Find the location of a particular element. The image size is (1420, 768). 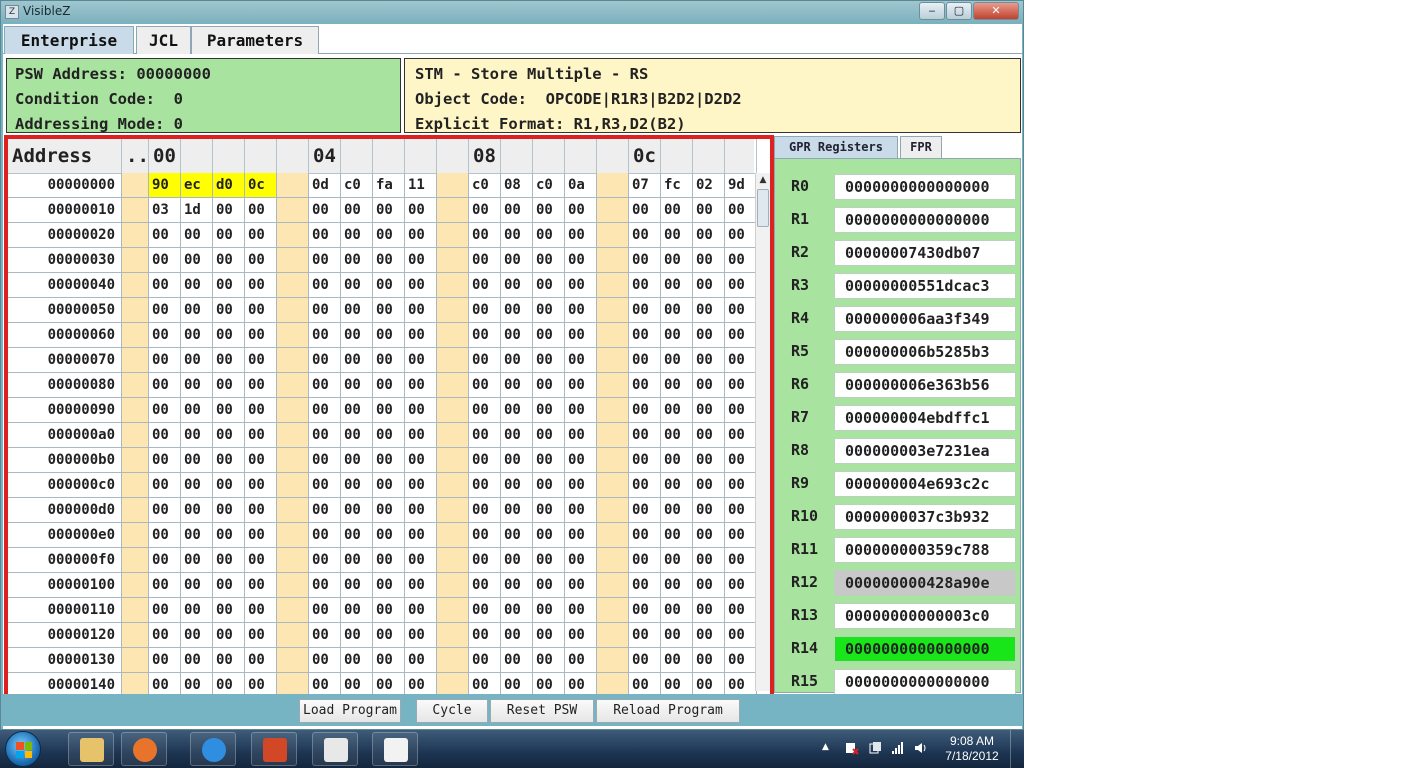

tab-gpr-registers: GPR Registers is located at coordinates (836, 147).